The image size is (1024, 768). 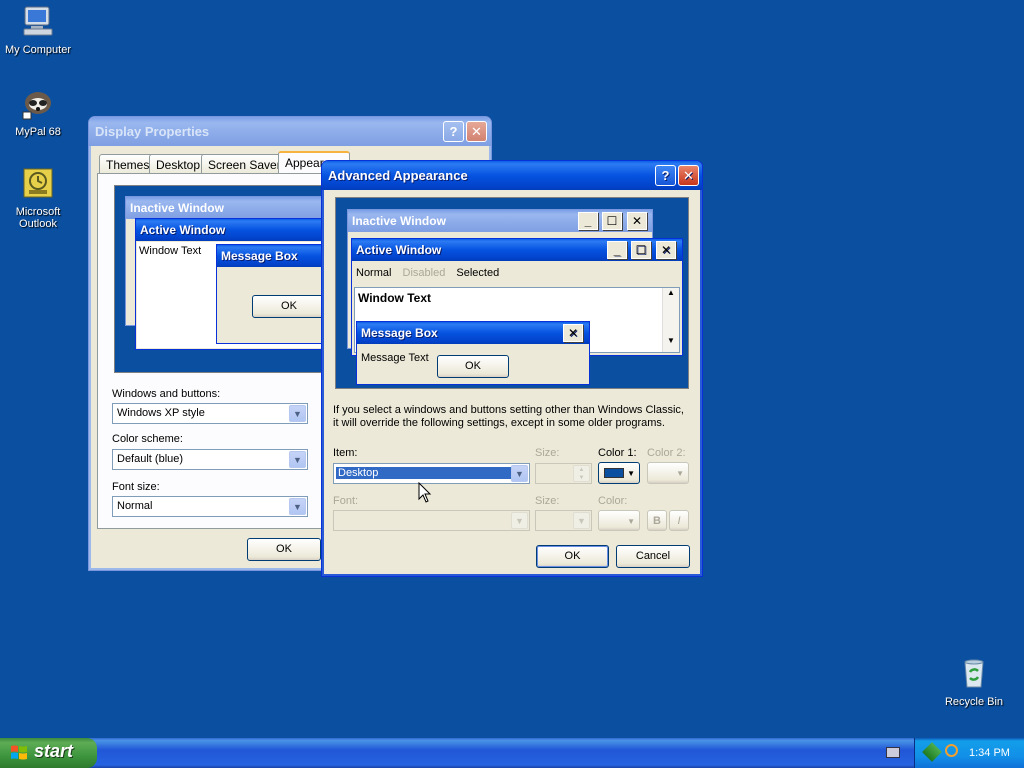 What do you see at coordinates (517, 250) in the screenshot?
I see `adv-preview-active-title: Active Window _ ☐ ✕` at bounding box center [517, 250].